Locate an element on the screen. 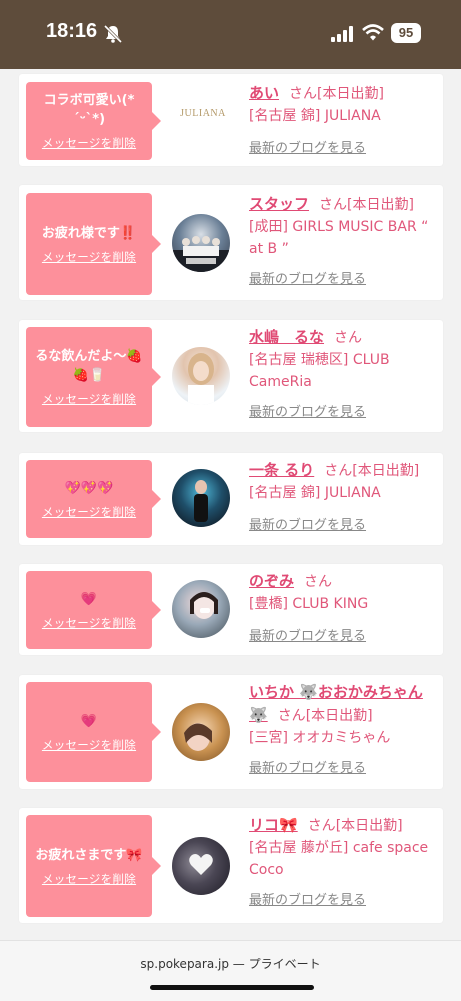  girl-info: のぞみ さん [豊橋] CLUB KING 最新のブログを見る is located at coordinates (342, 607).